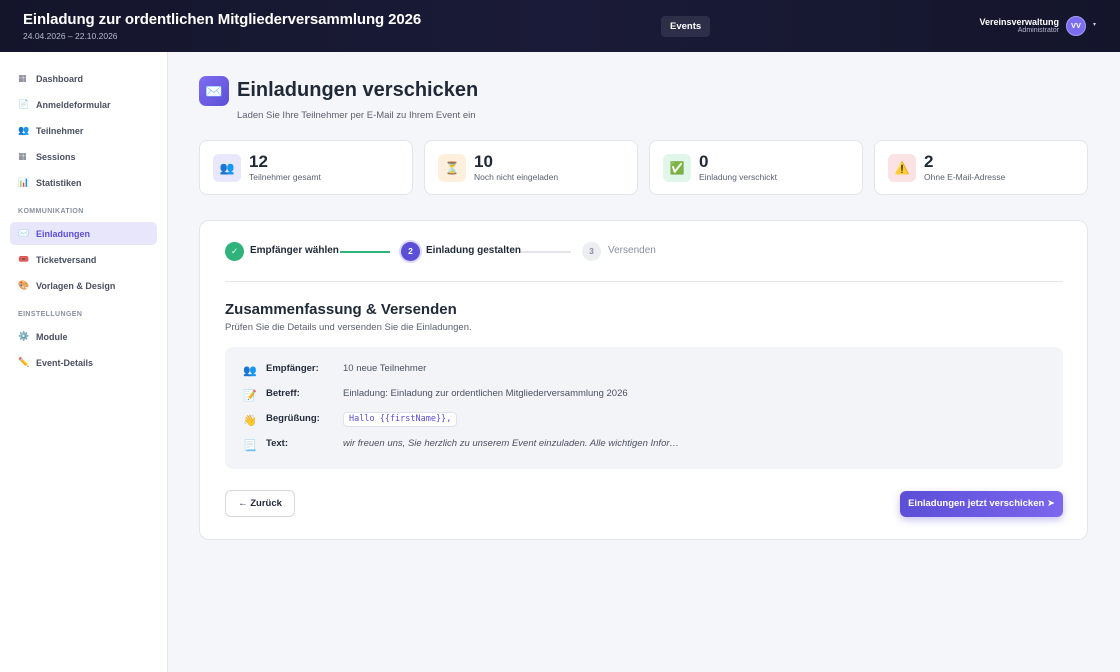 The image size is (1120, 672). Describe the element at coordinates (76, 285) in the screenshot. I see `sidebar-item-label: Vorlagen & Design` at that location.